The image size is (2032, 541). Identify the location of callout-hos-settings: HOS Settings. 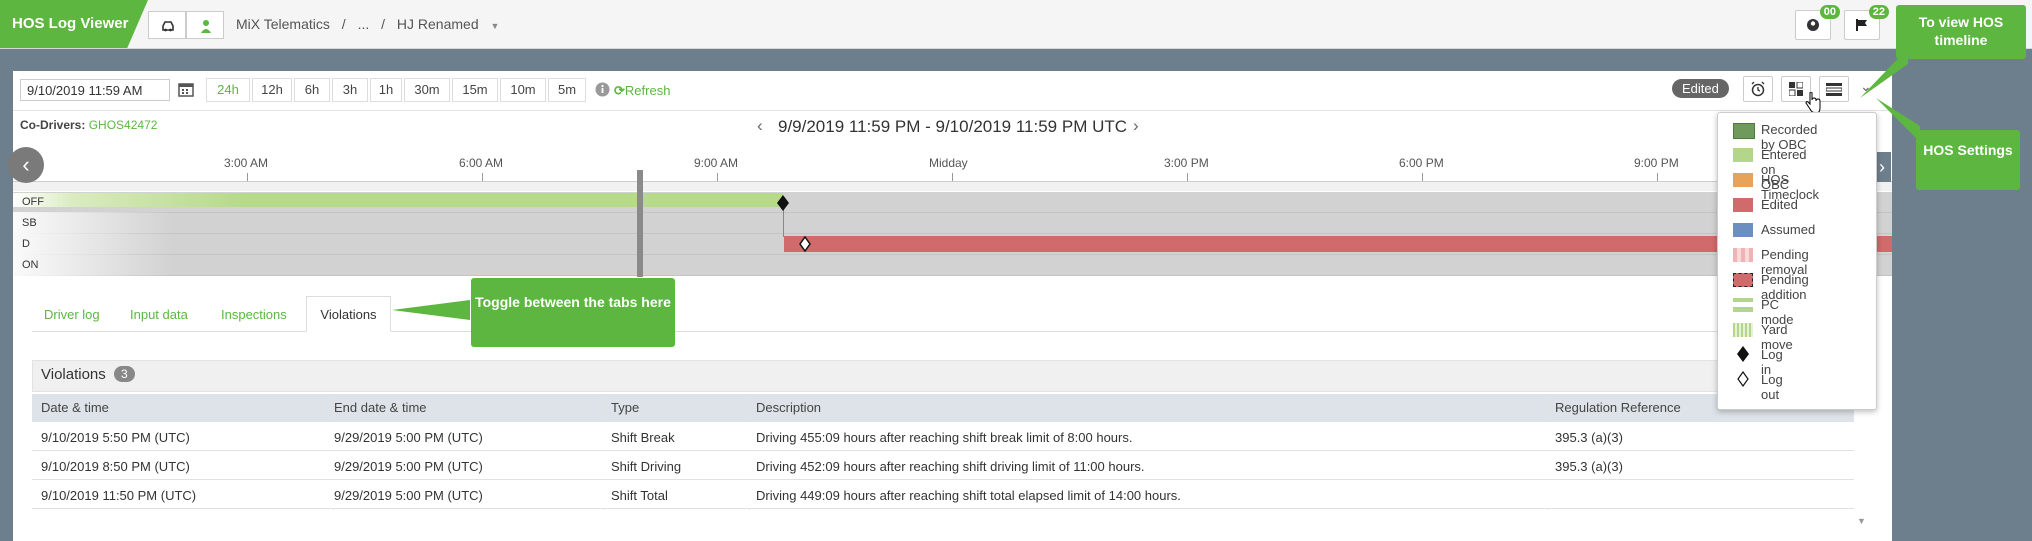
(1968, 160).